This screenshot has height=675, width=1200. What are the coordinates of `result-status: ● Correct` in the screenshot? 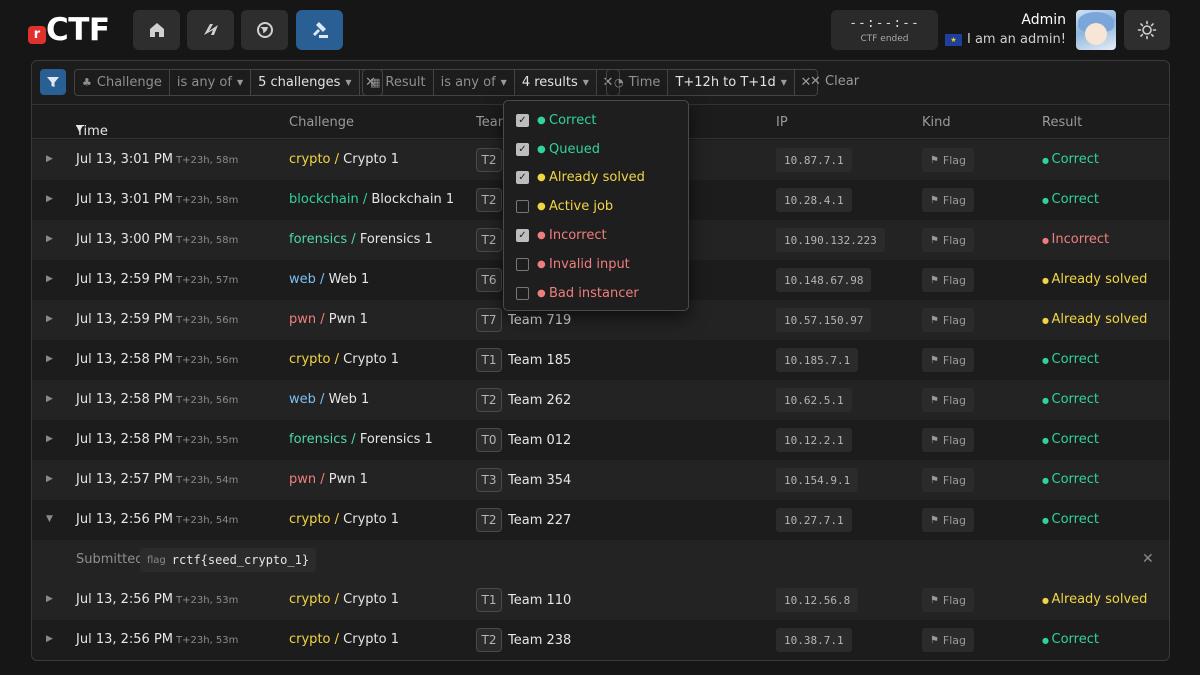 It's located at (1070, 439).